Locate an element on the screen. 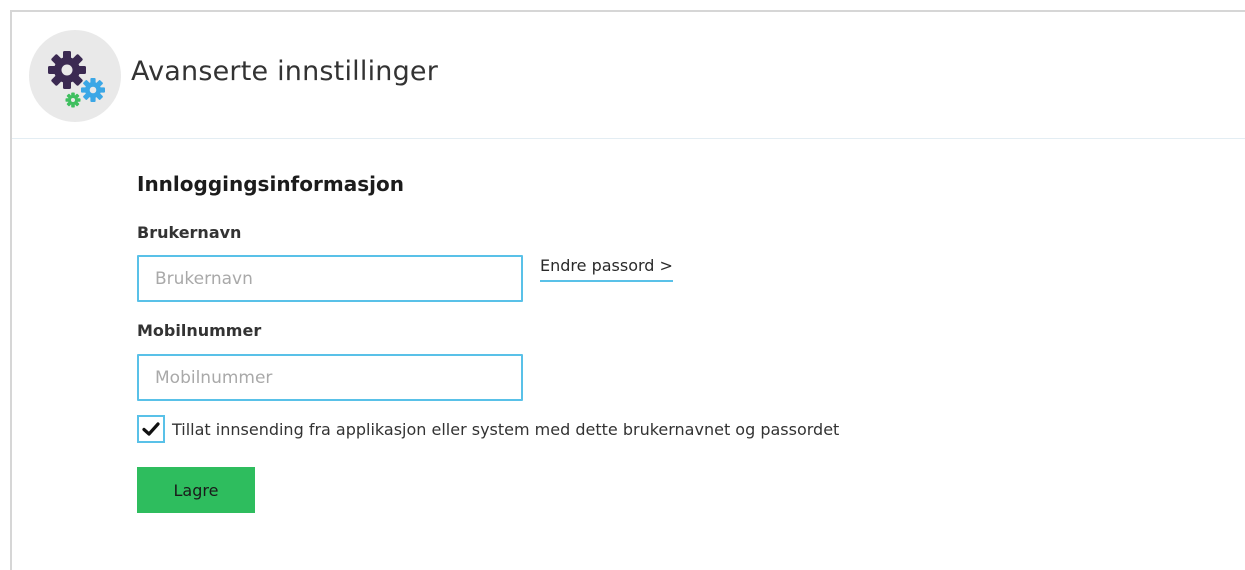  mobile-input is located at coordinates (330, 377).